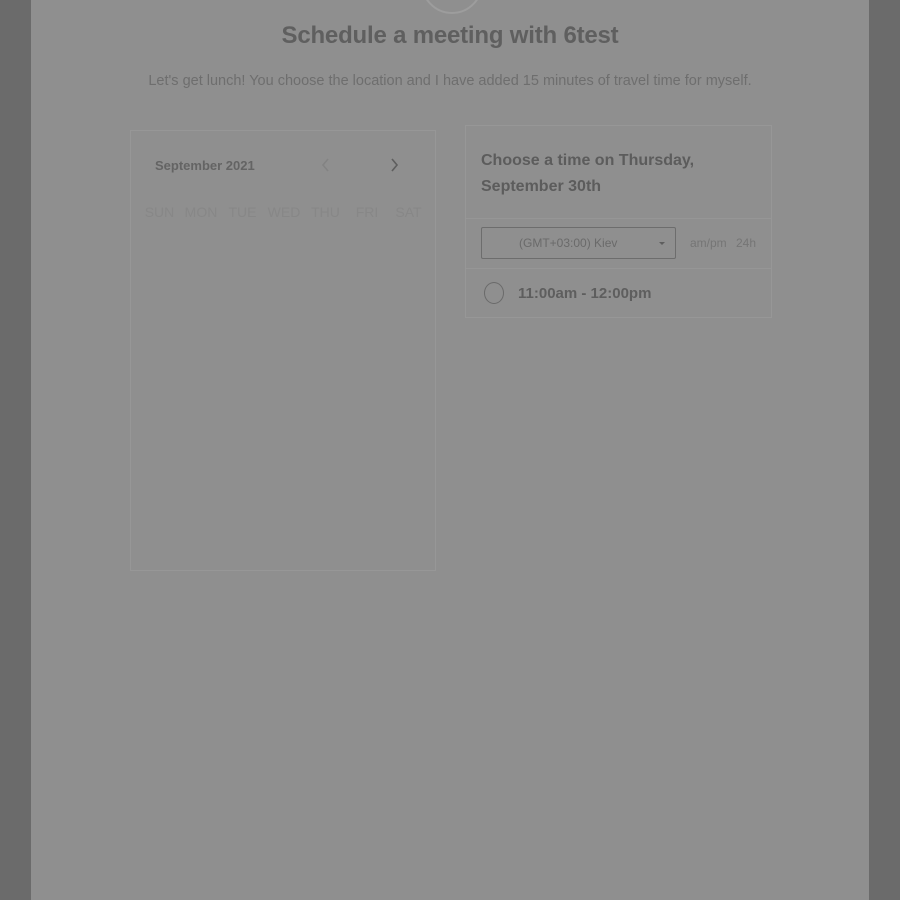 The width and height of the screenshot is (900, 900). Describe the element at coordinates (494, 293) in the screenshot. I see `radio-circle-icon` at that location.